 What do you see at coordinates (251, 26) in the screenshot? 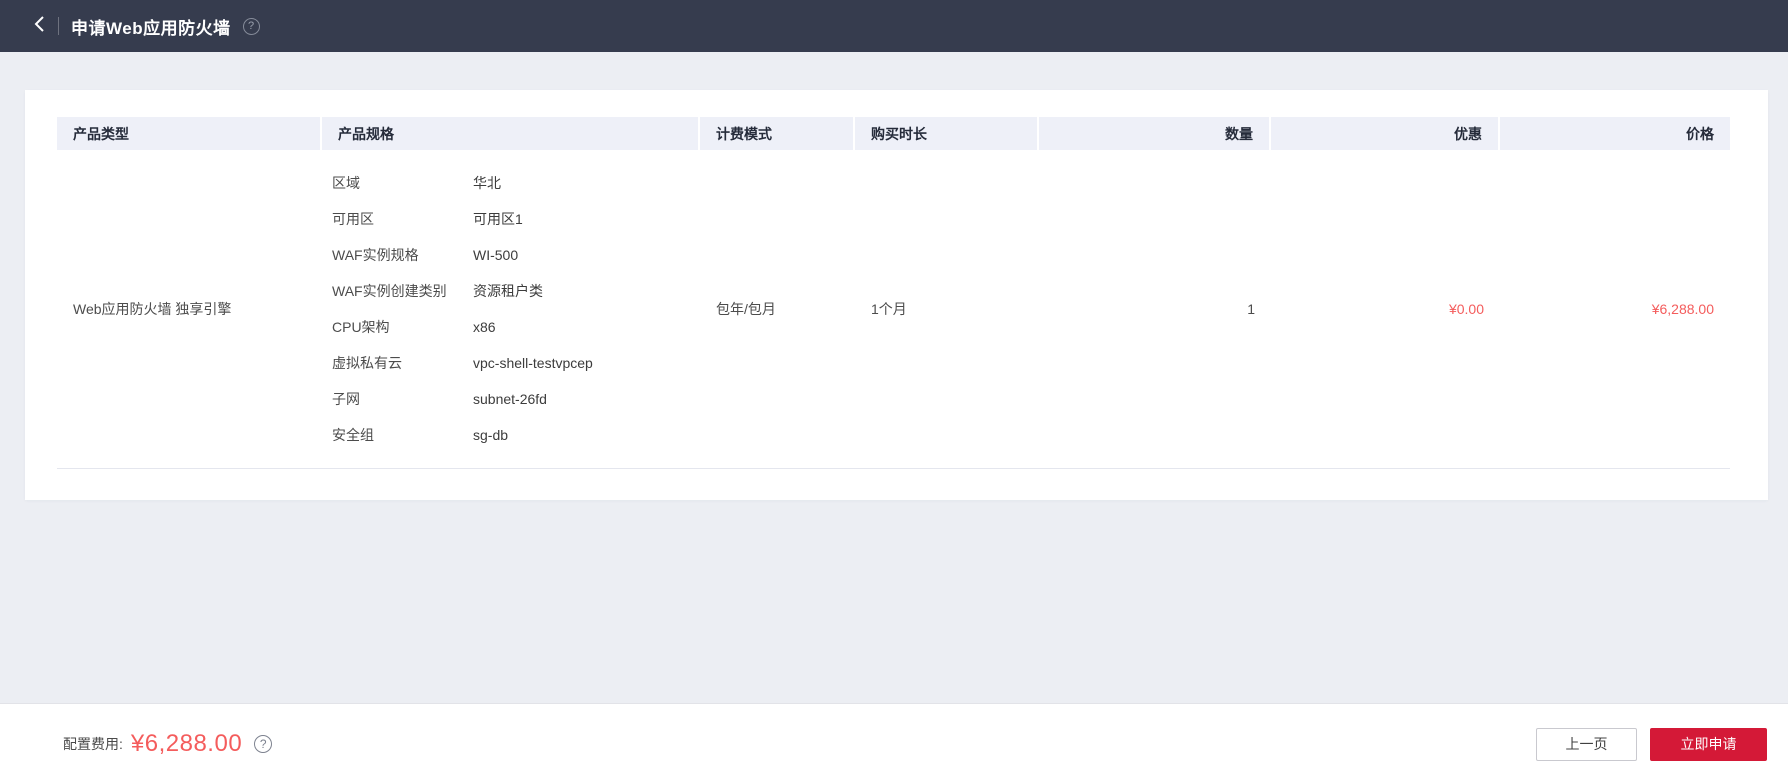
I see `title-help-icon: ?` at bounding box center [251, 26].